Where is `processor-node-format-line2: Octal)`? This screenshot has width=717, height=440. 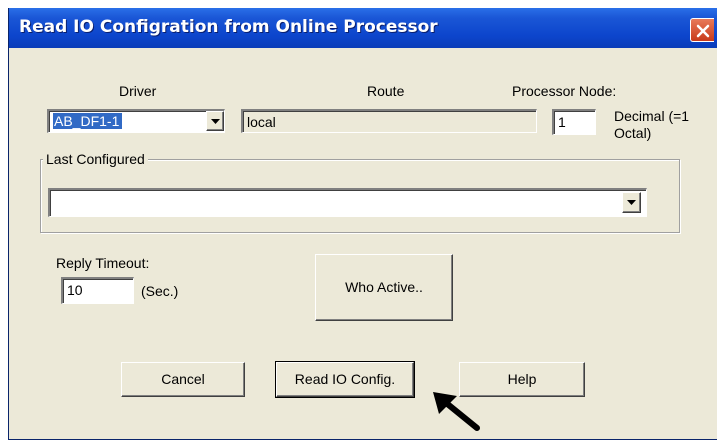 processor-node-format-line2: Octal) is located at coordinates (633, 133).